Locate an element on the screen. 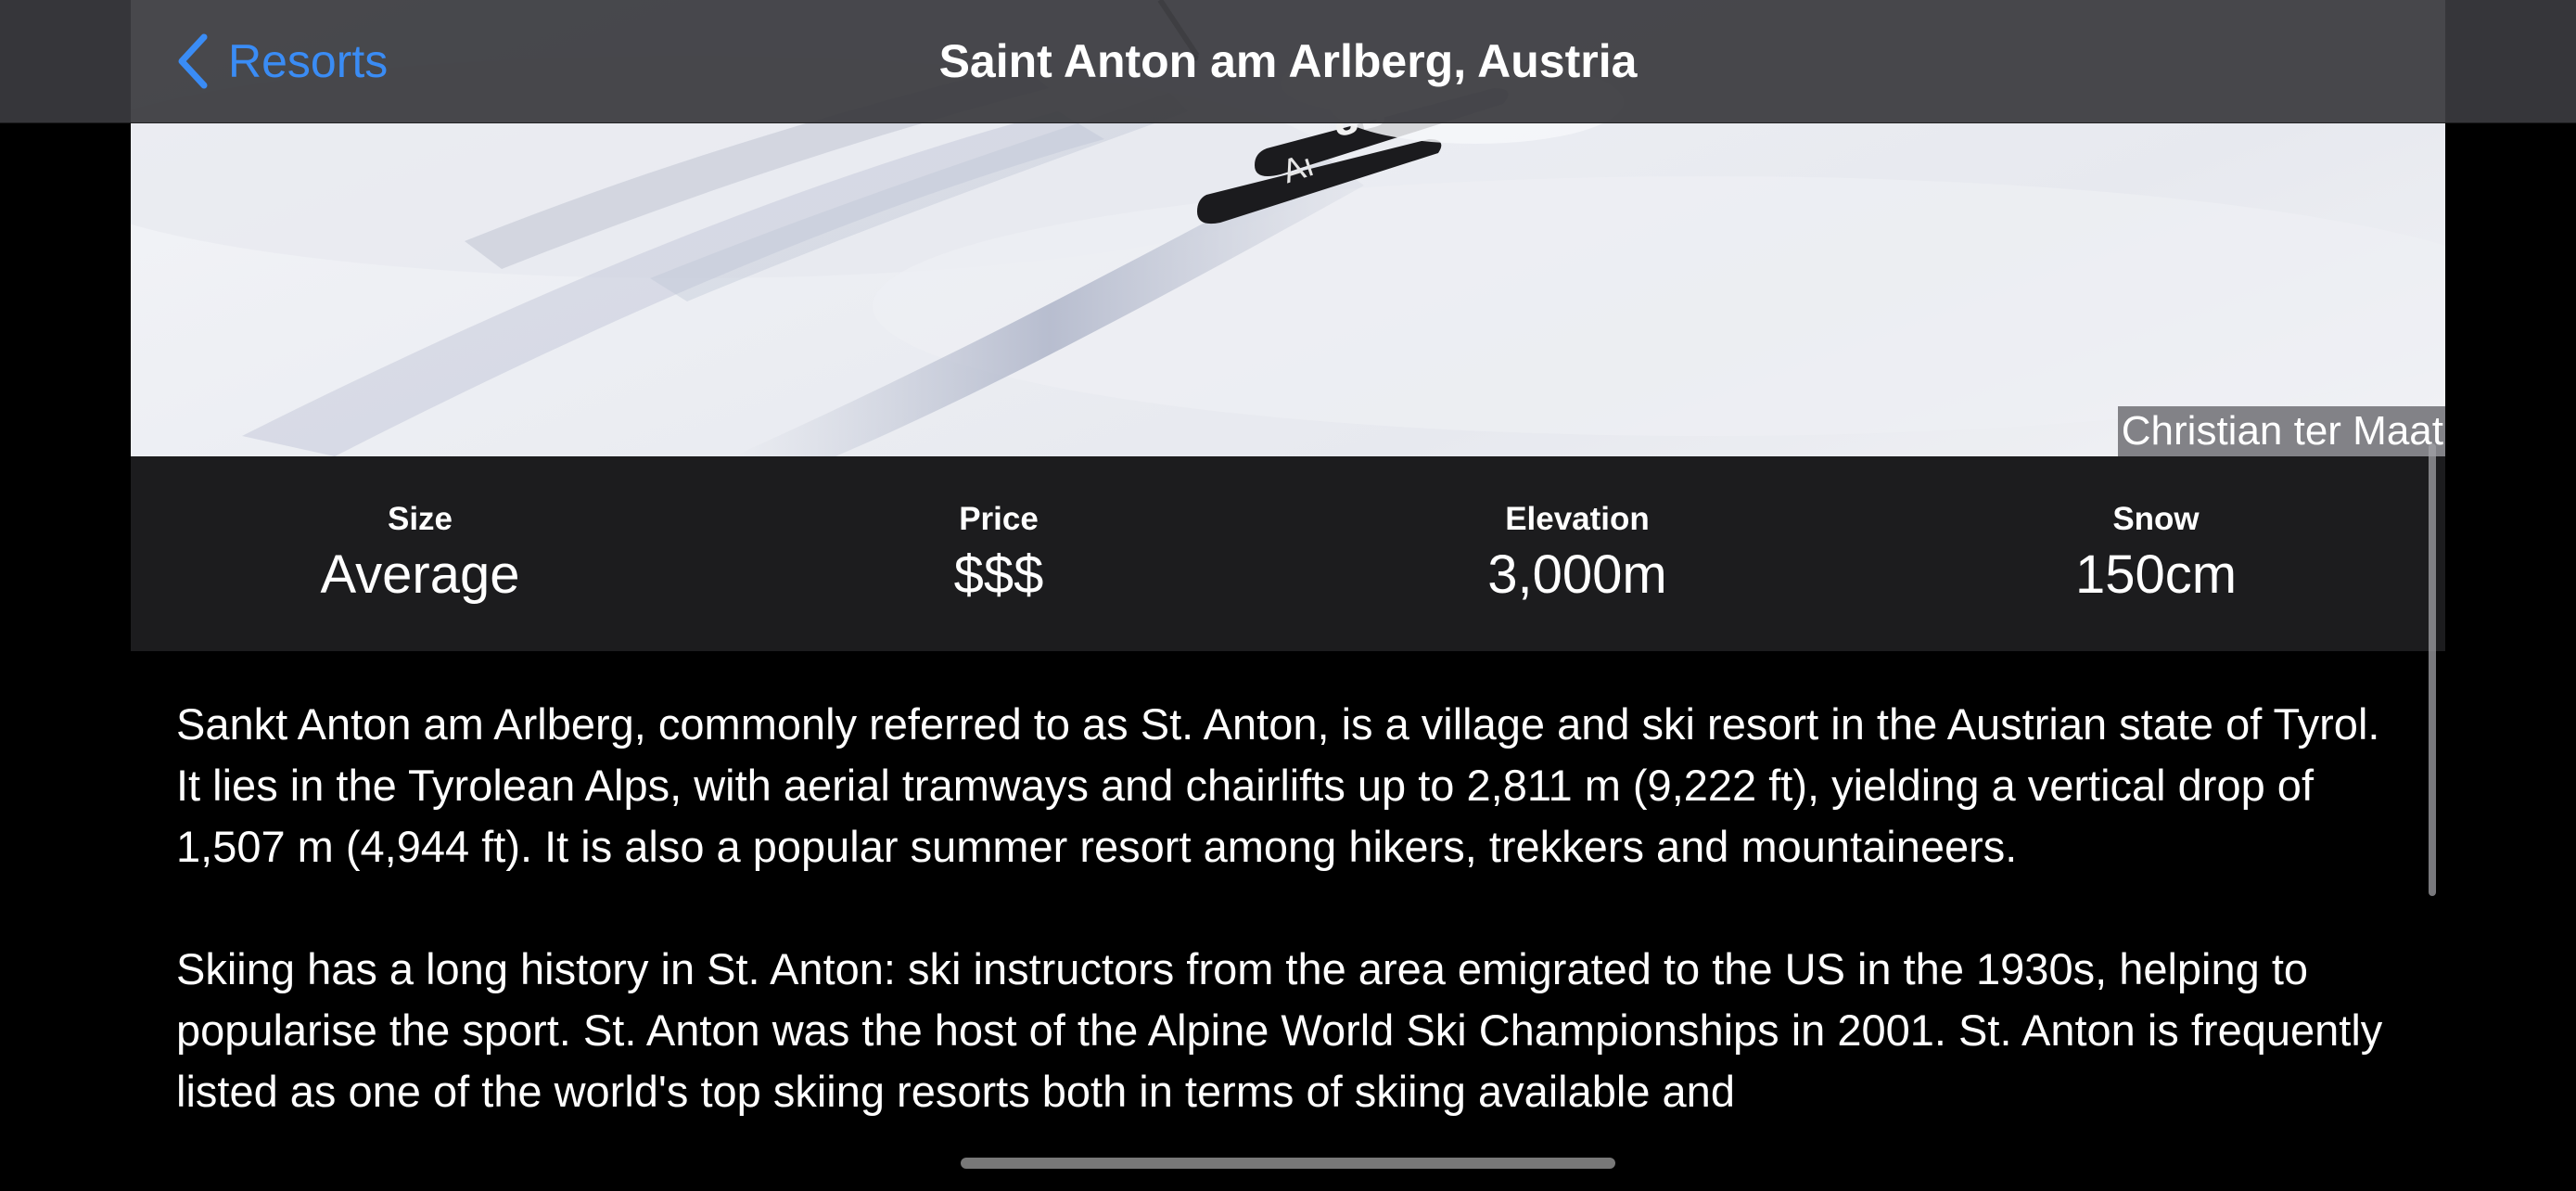 The height and width of the screenshot is (1191, 2576). stat-snow: Snow 150cm is located at coordinates (2156, 553).